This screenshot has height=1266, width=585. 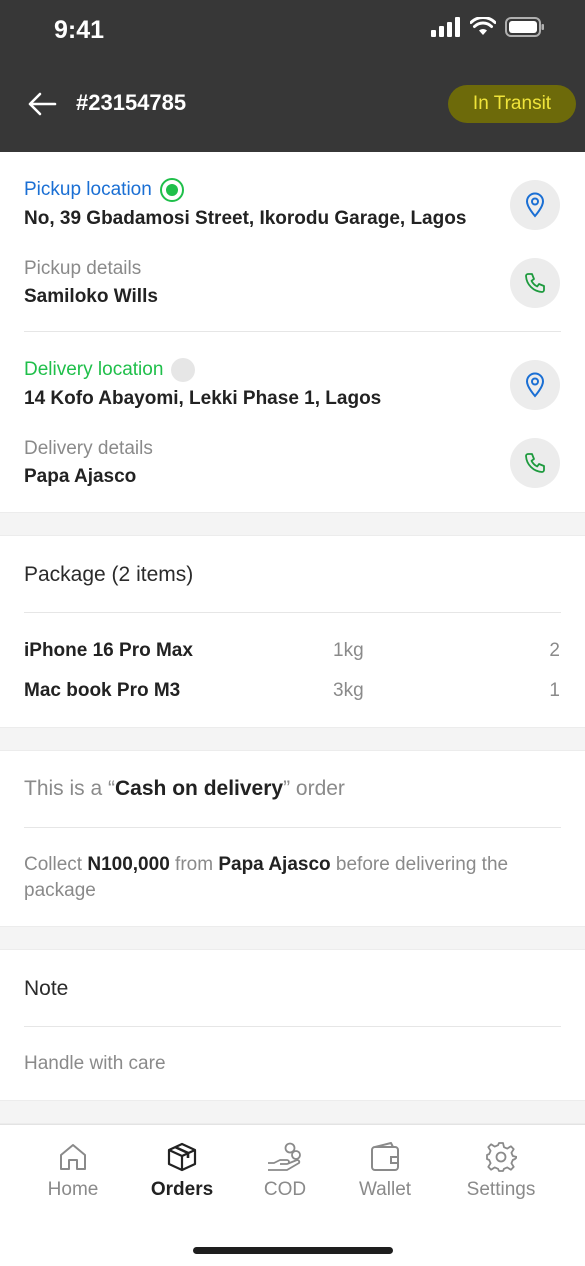 I want to click on pickup-contact-name: Samiloko Wills, so click(x=91, y=296).